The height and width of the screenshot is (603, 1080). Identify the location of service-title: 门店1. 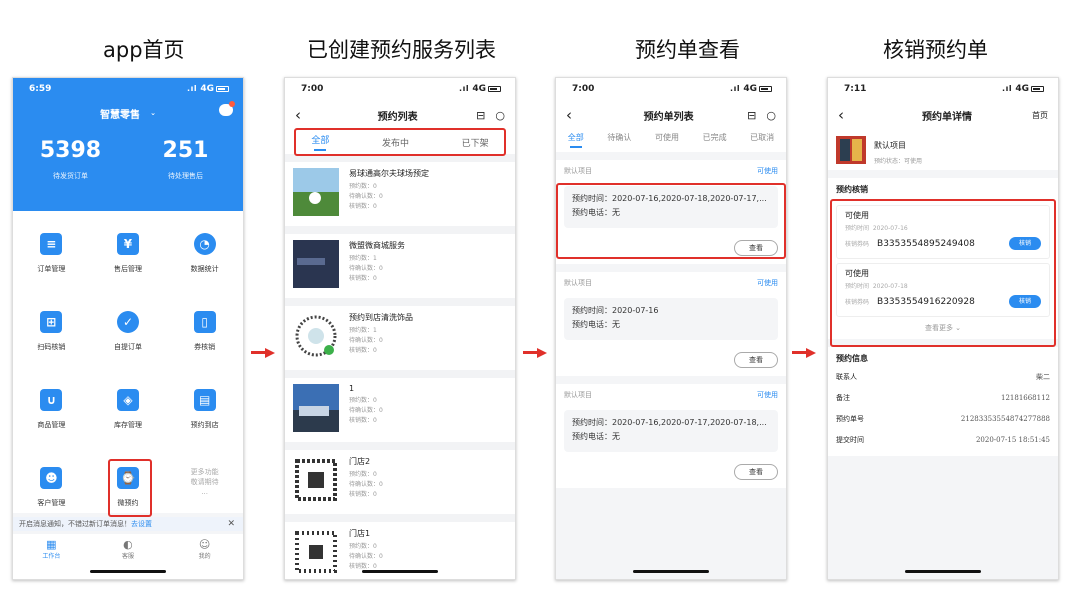
(360, 533).